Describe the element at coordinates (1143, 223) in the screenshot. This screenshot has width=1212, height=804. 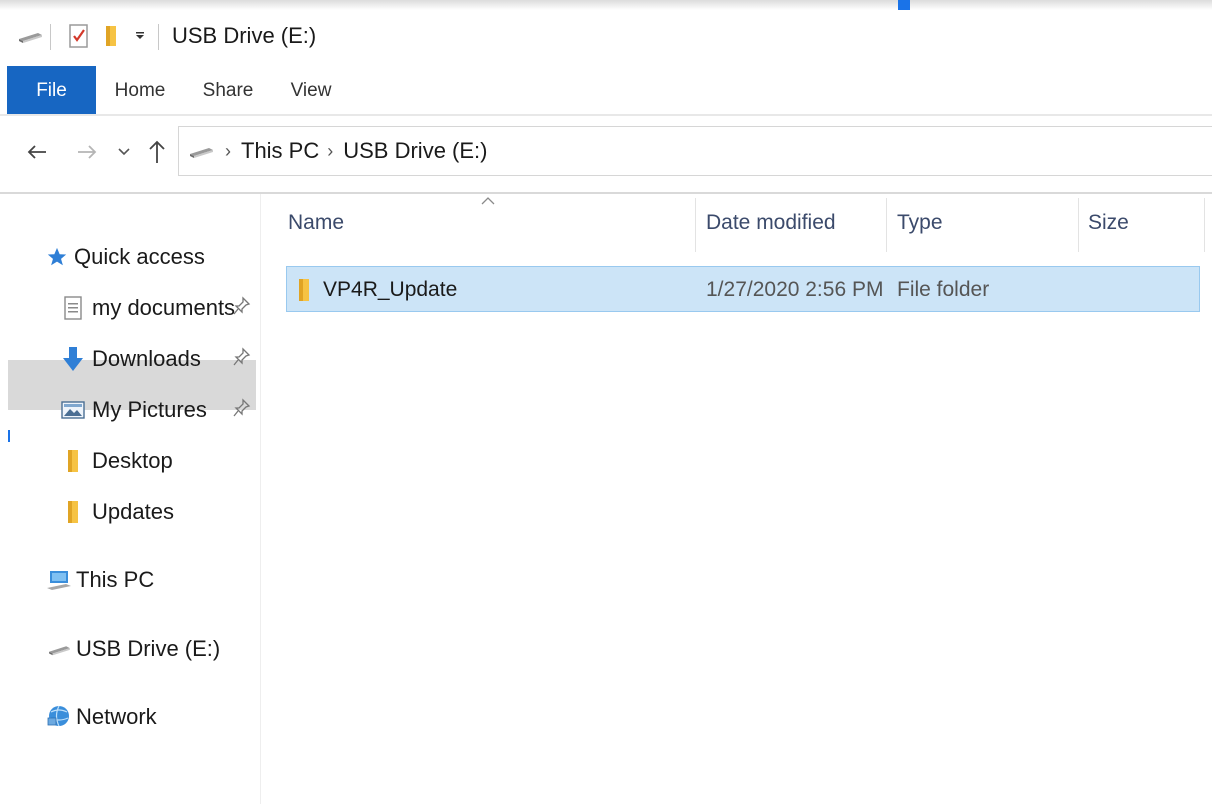
I see `column-header-size: Size` at that location.